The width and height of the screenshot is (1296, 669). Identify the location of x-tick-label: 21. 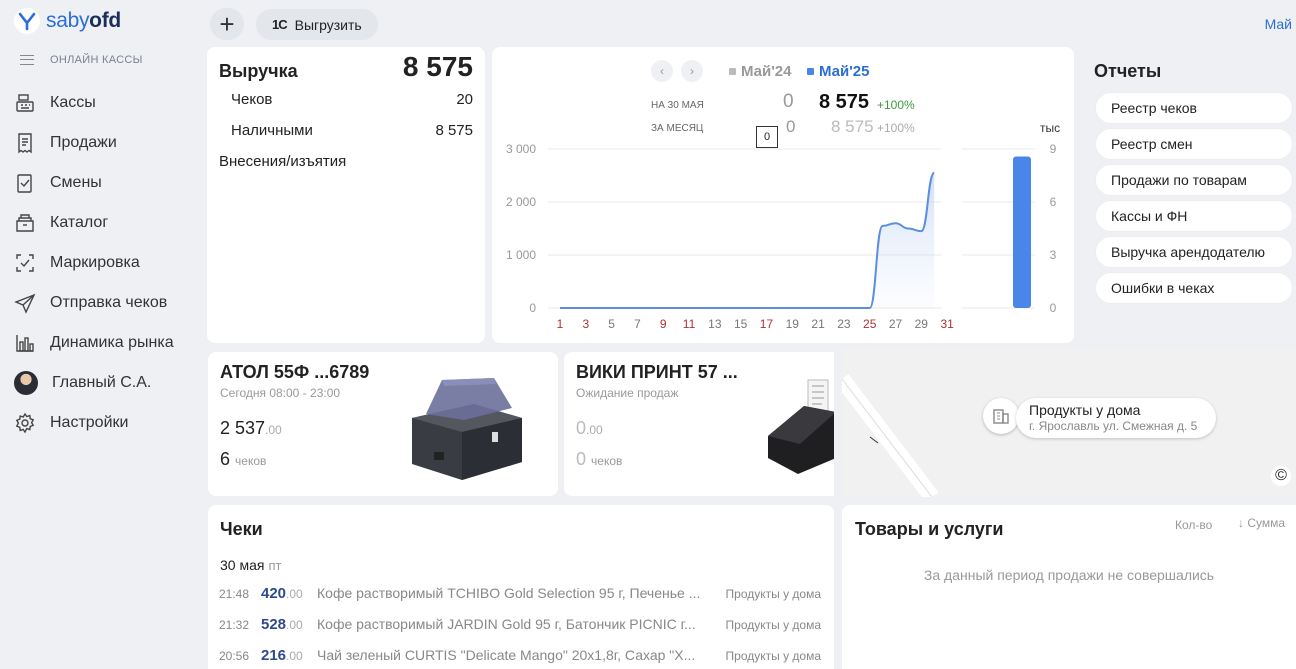
(818, 324).